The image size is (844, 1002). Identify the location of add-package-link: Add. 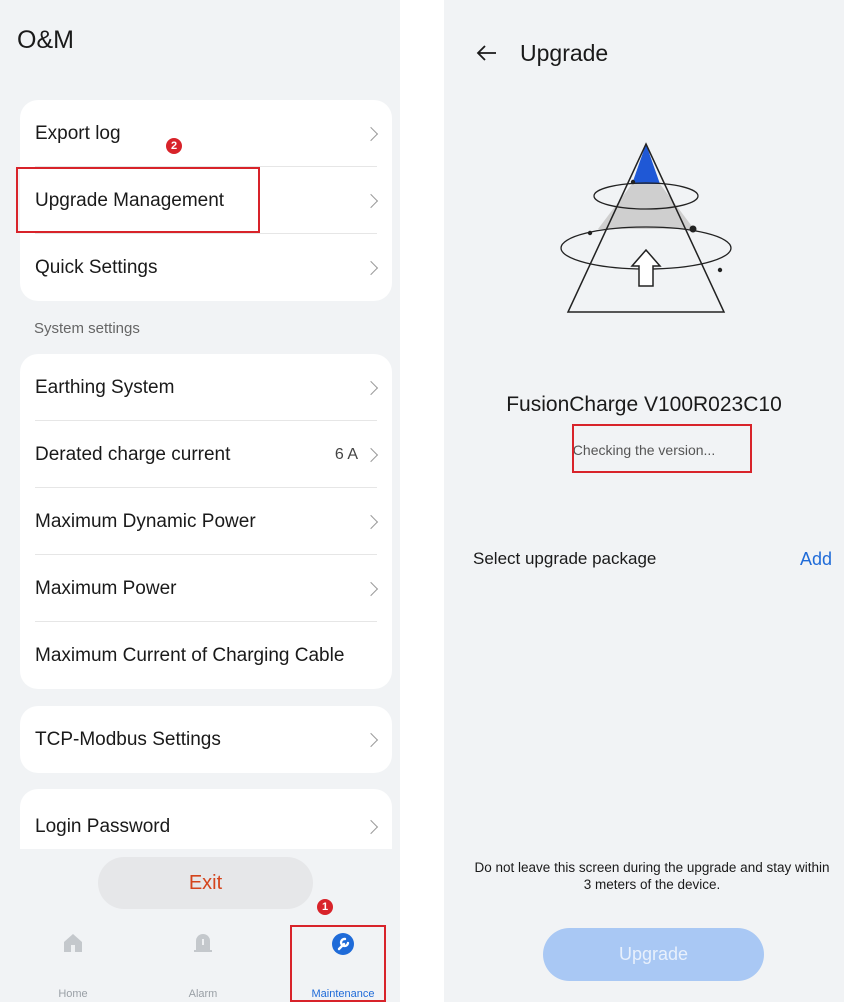
(816, 559).